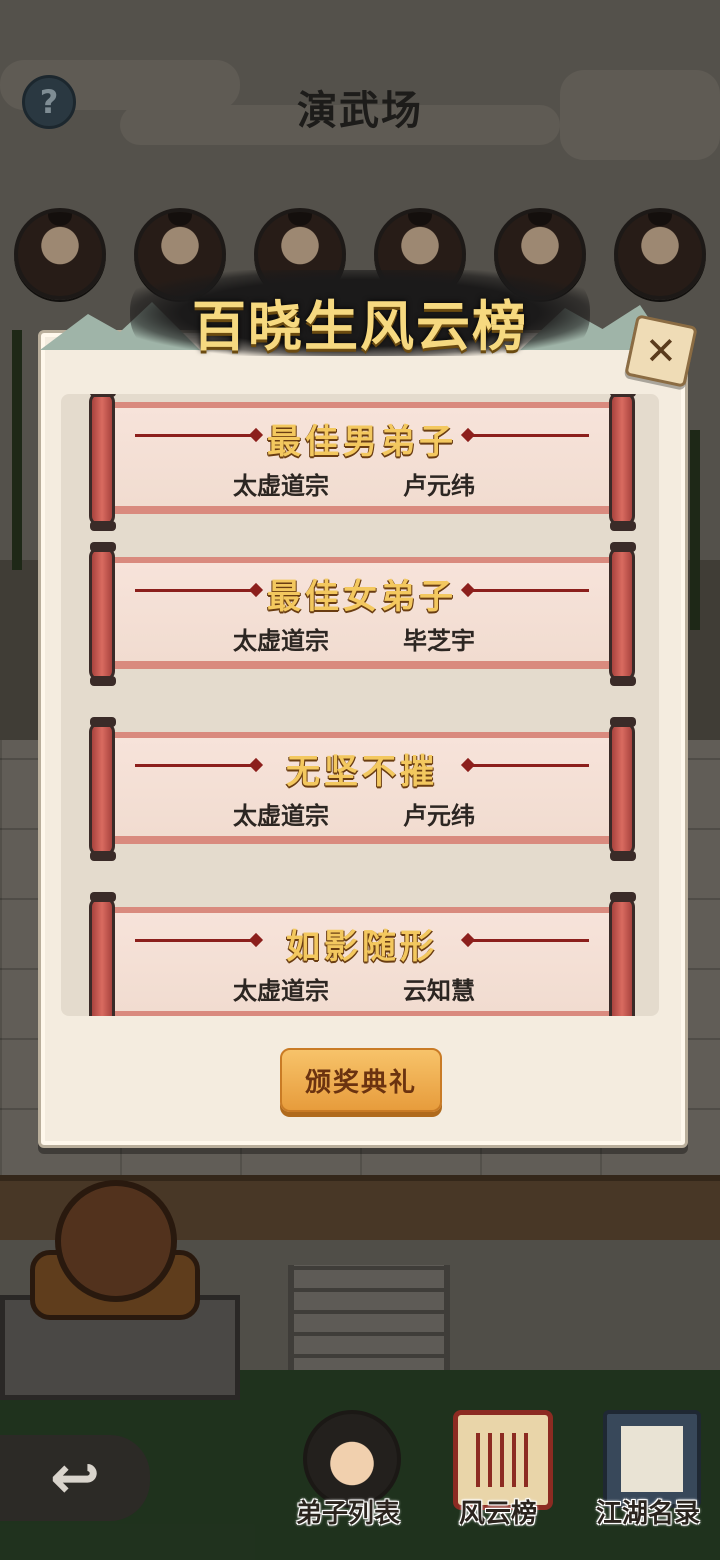  I want to click on nav-label: 风云榜, so click(497, 1514).